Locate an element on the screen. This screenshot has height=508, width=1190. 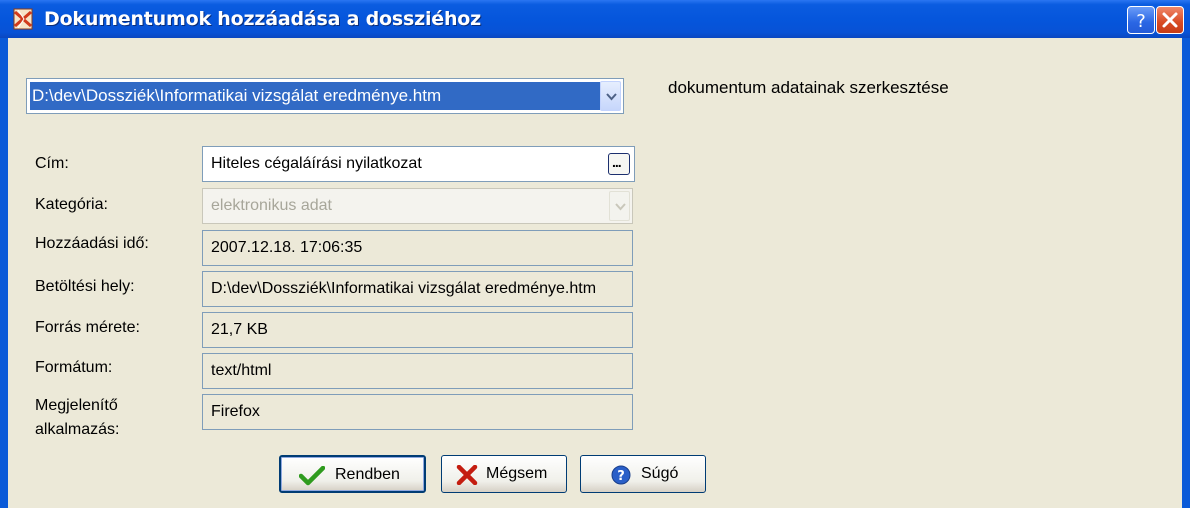
title-input-value: Hiteles cégaláírási nyilatkozat is located at coordinates (316, 163).